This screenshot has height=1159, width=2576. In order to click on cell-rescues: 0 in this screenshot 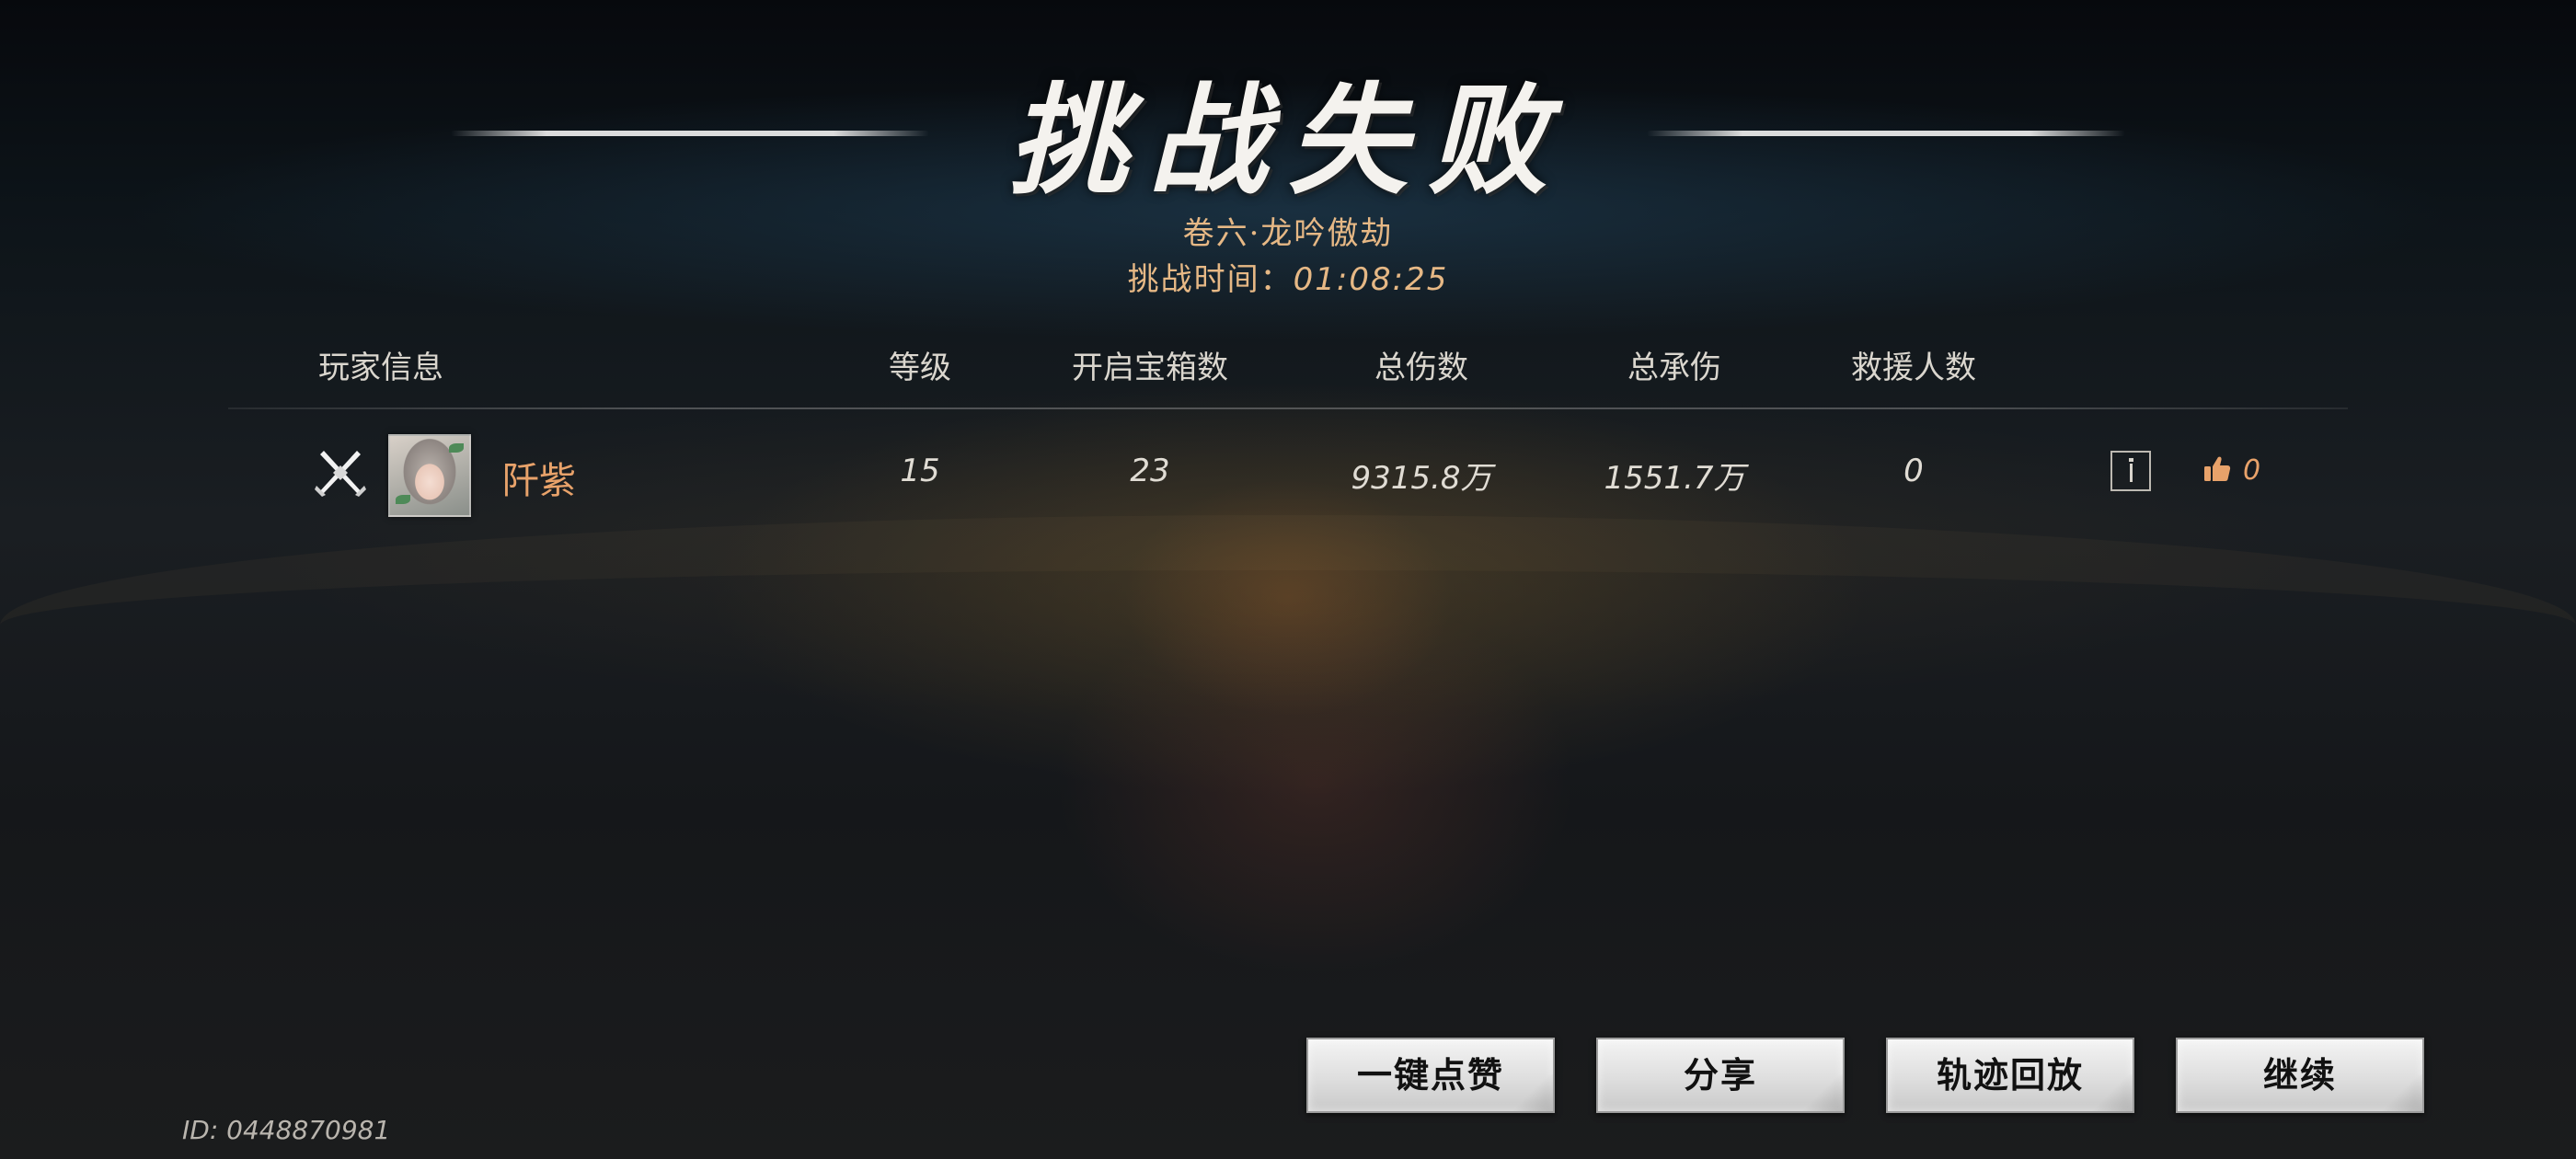, I will do `click(1913, 471)`.